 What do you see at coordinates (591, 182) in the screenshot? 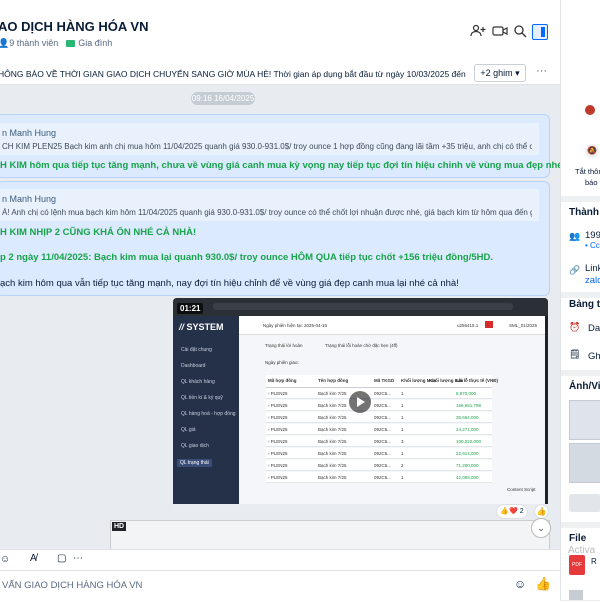
I see `mute-label-2: báo` at bounding box center [591, 182].